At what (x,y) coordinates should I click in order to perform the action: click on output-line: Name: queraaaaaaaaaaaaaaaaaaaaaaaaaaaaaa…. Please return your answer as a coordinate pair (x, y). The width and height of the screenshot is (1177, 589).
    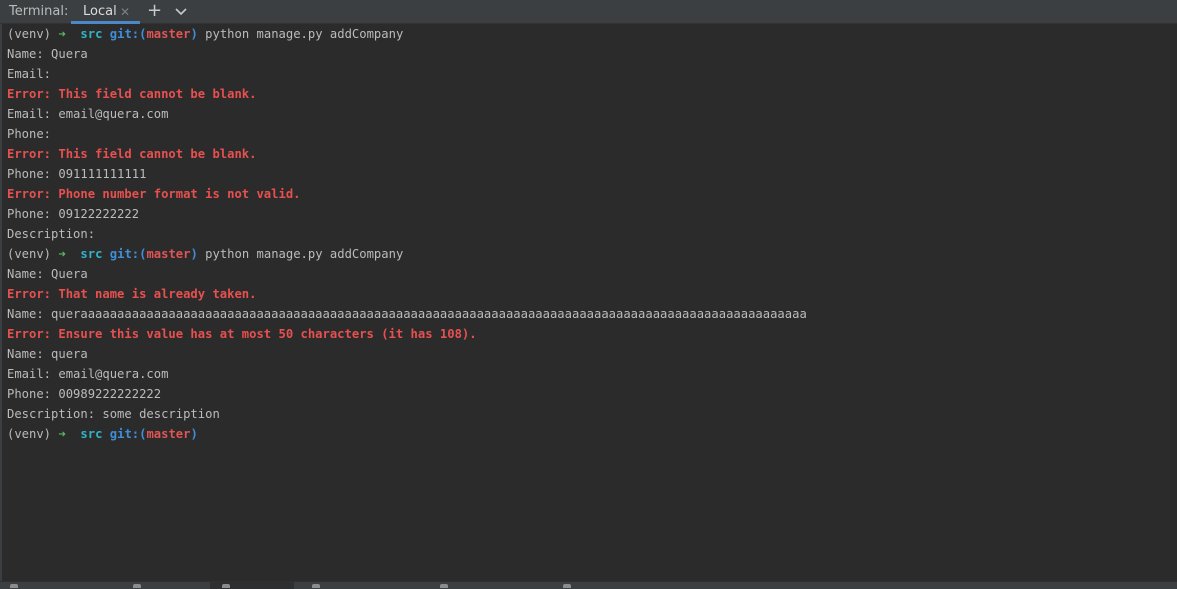
    Looking at the image, I should click on (407, 314).